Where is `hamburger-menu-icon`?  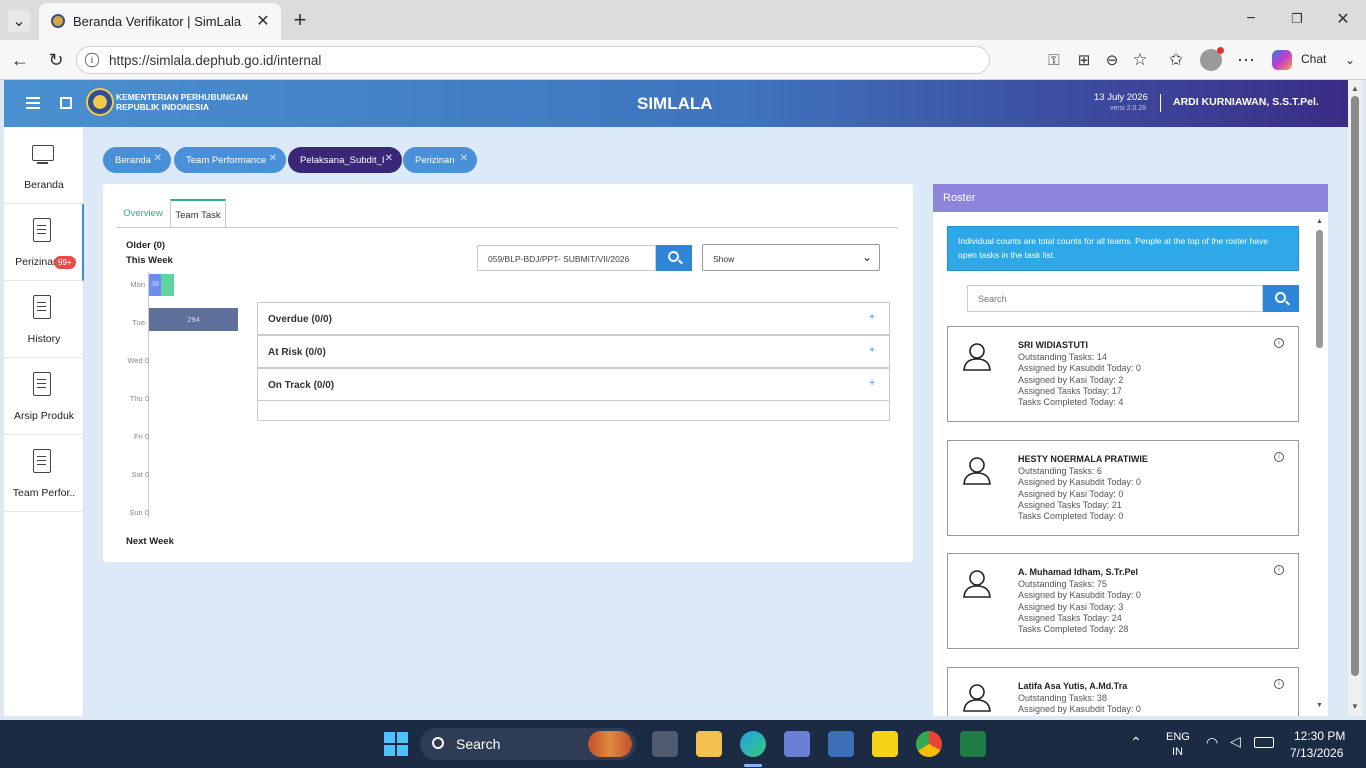 hamburger-menu-icon is located at coordinates (33, 103).